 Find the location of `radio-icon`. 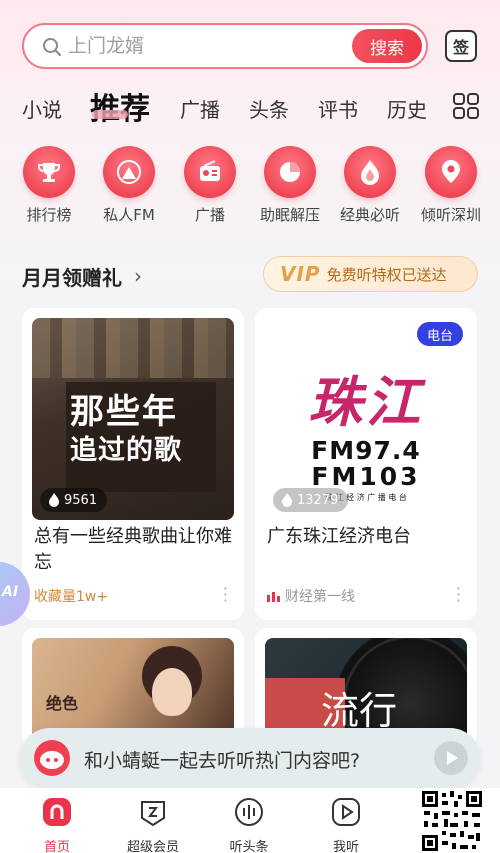

radio-icon is located at coordinates (210, 172).